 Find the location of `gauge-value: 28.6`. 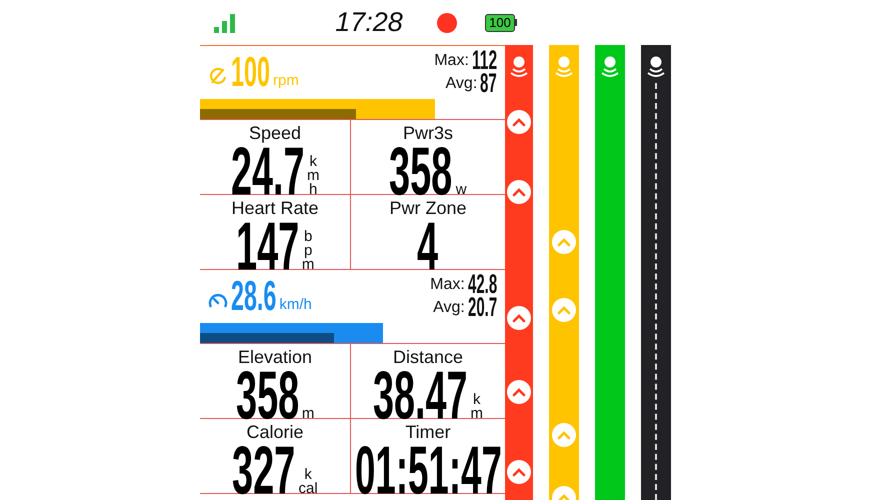

gauge-value: 28.6 is located at coordinates (253, 294).